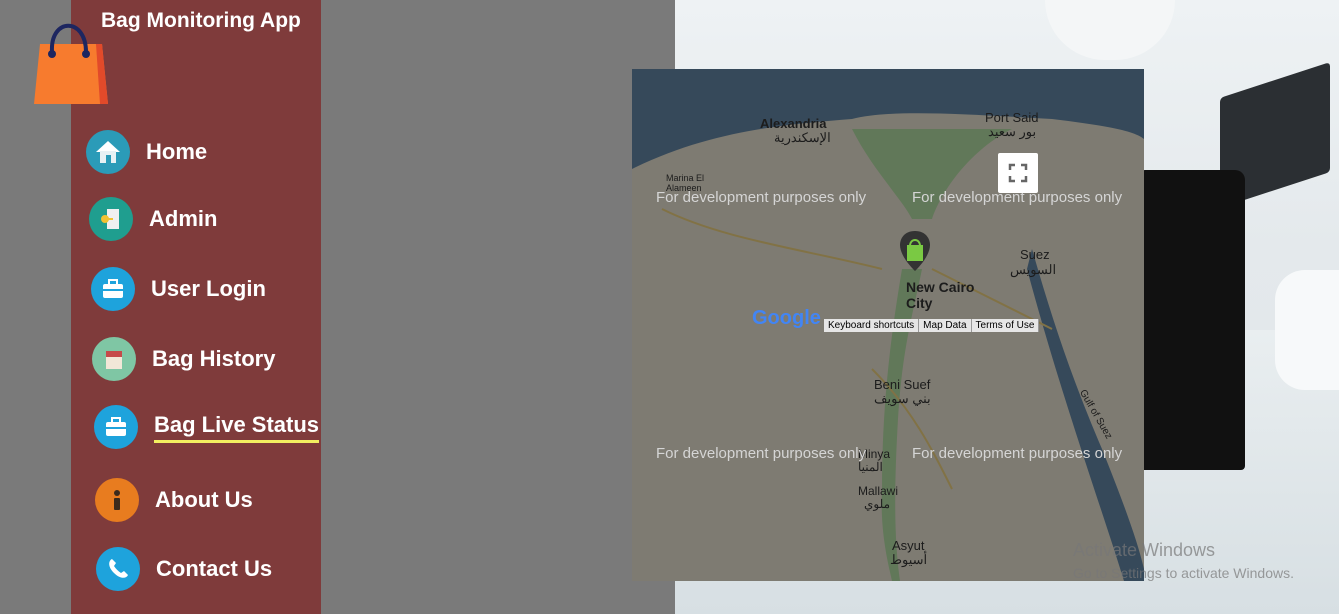  What do you see at coordinates (945, 325) in the screenshot?
I see `map-data-link: Map Data` at bounding box center [945, 325].